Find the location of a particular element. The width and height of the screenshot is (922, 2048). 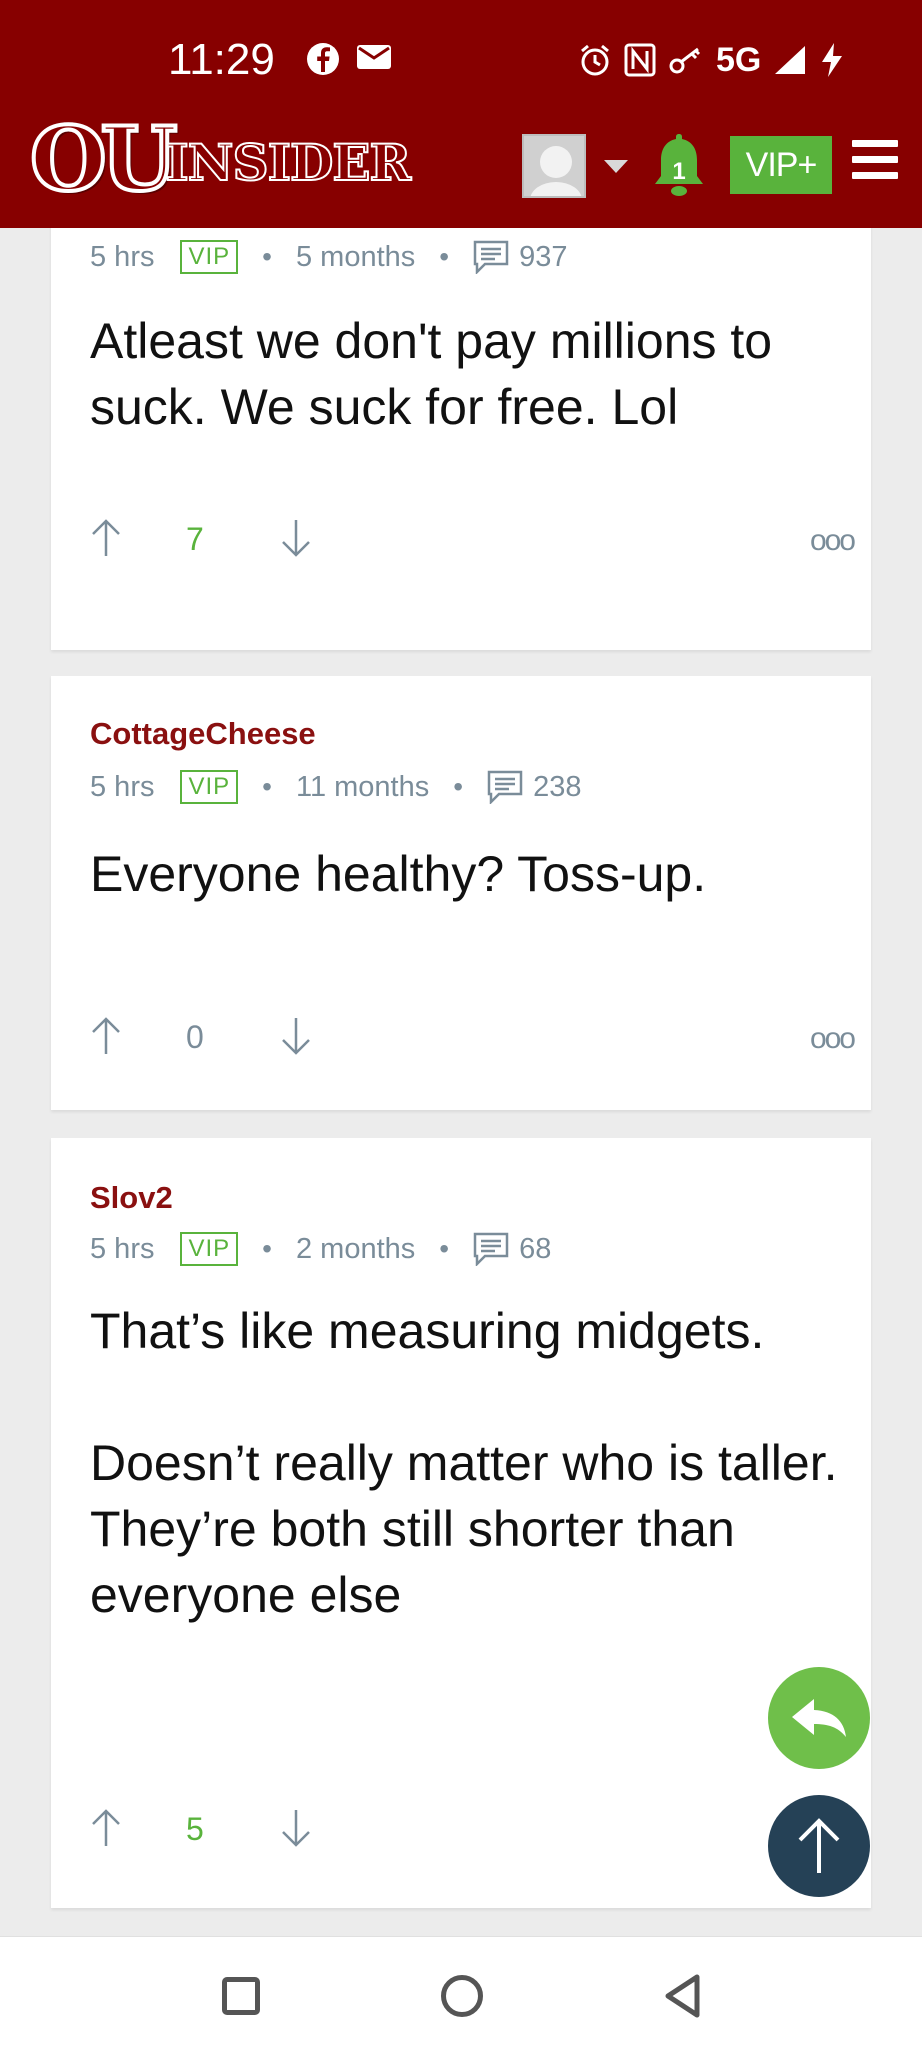

vote-count: 0 is located at coordinates (195, 1037).